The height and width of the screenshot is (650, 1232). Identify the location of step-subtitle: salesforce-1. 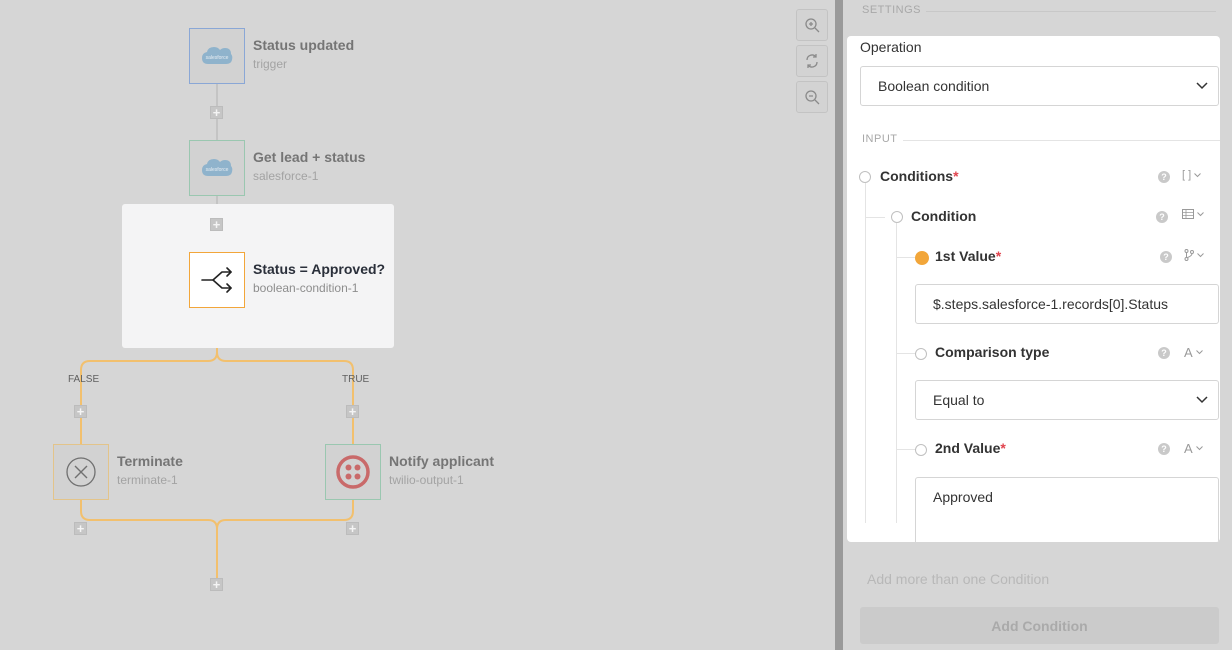
(286, 176).